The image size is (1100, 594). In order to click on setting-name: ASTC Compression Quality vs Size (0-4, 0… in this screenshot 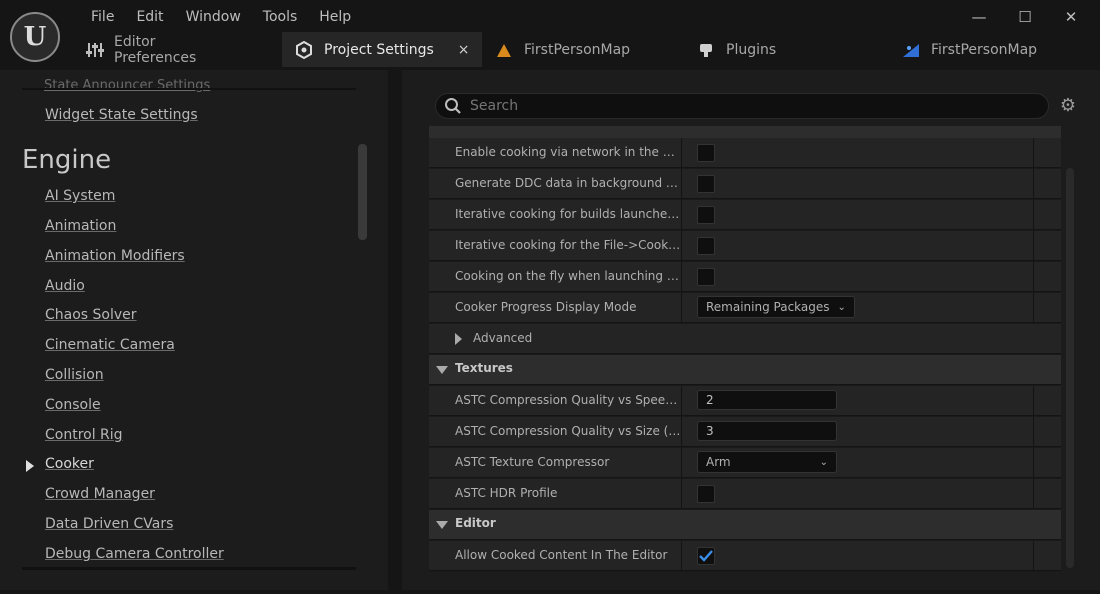, I will do `click(568, 431)`.